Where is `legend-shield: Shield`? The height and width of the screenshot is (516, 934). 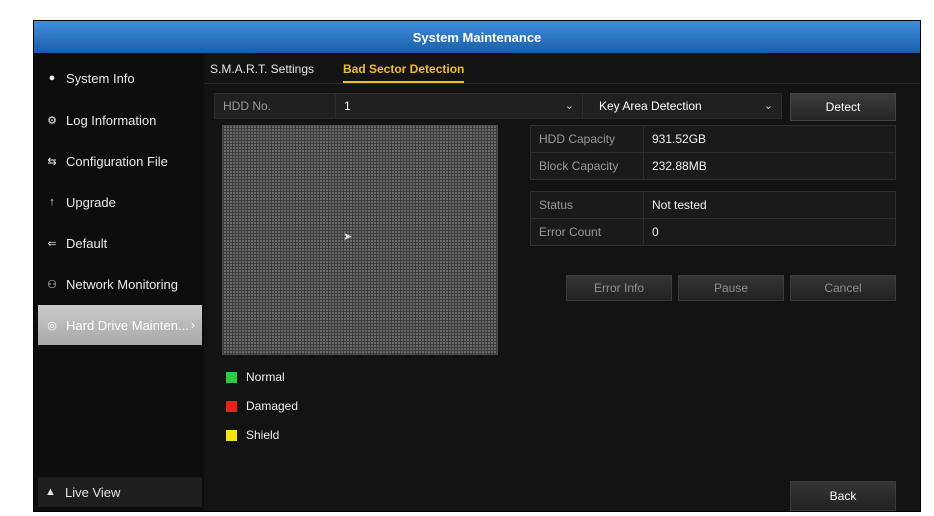
legend-shield: Shield is located at coordinates (252, 435).